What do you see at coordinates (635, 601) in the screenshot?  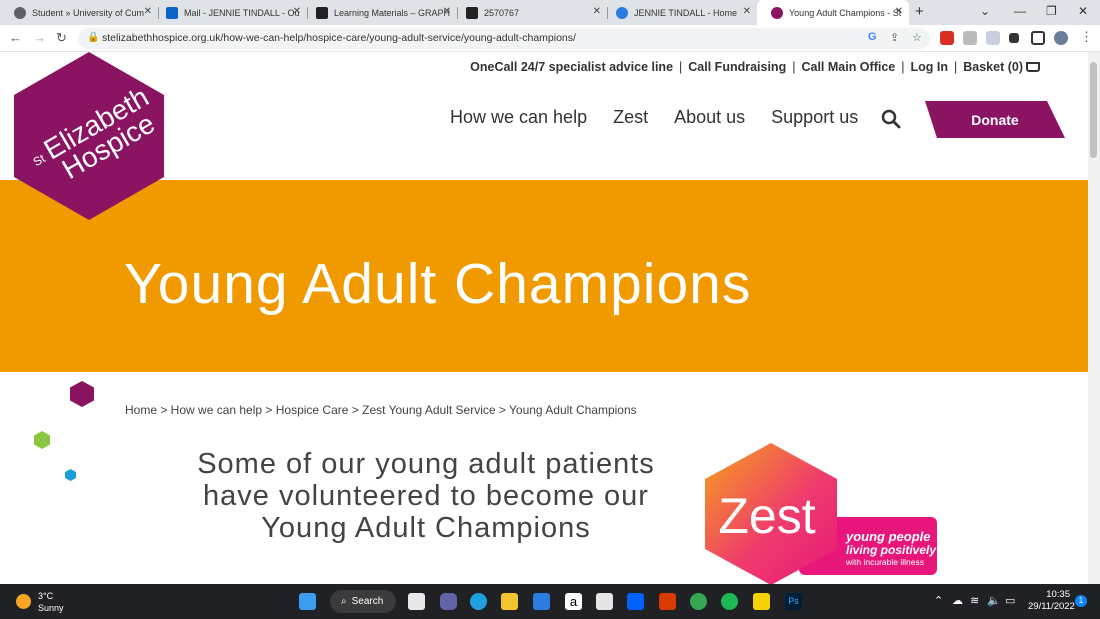 I see `dropbox-icon` at bounding box center [635, 601].